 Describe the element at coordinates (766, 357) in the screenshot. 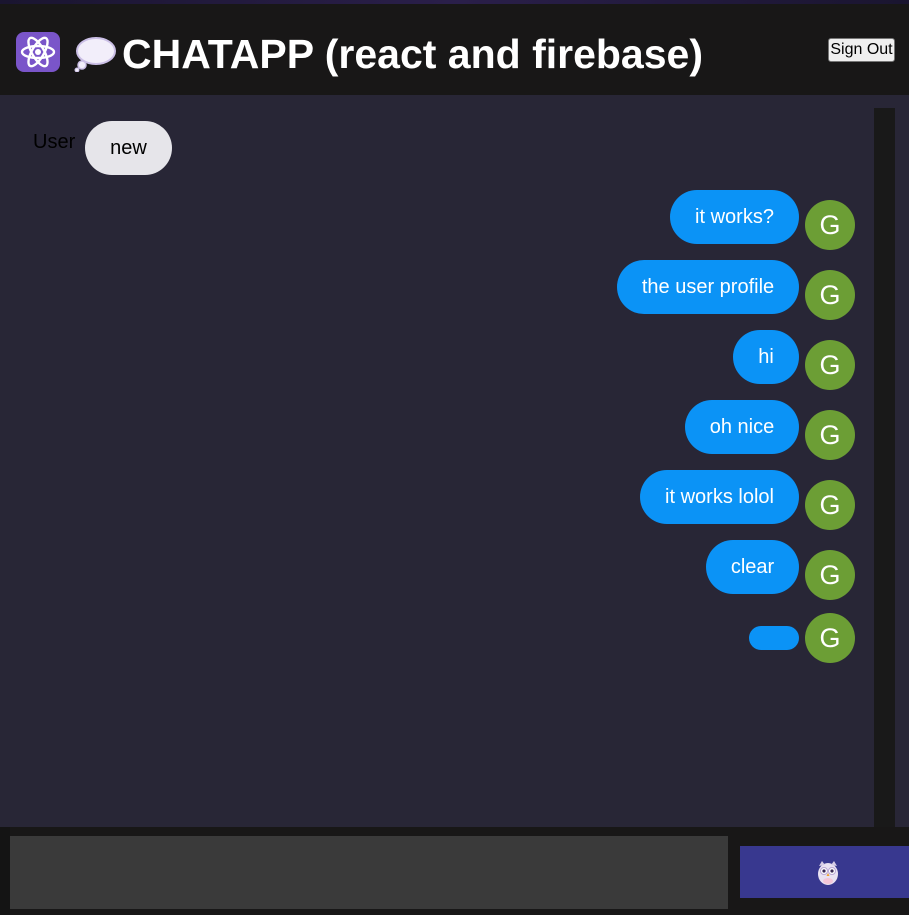

I see `sent-message-bubble: hi` at that location.